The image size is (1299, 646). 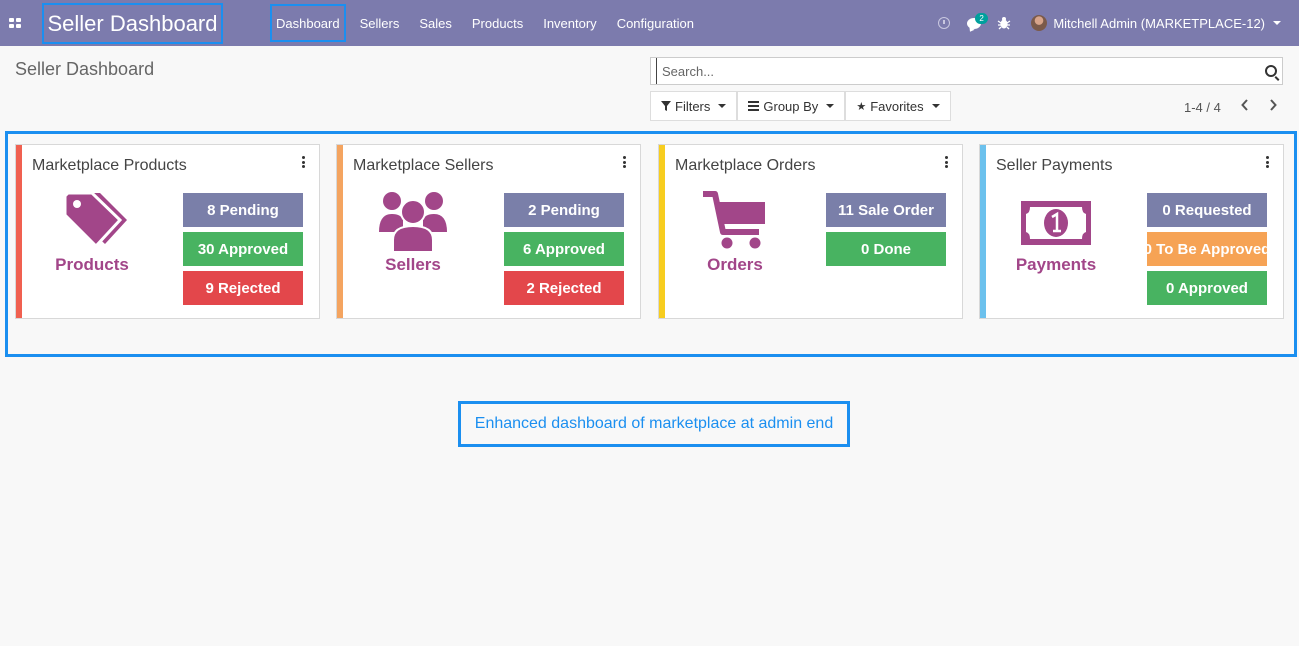 I want to click on payments-label: Payments, so click(x=1056, y=264).